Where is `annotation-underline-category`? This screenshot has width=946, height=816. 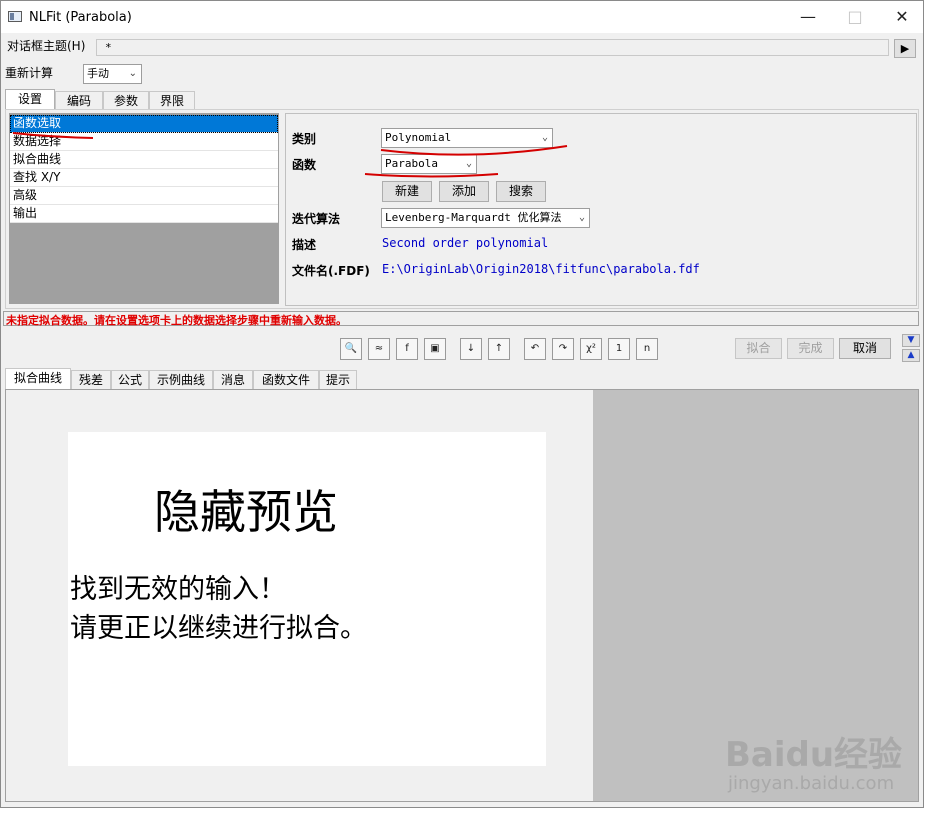
annotation-underline-category is located at coordinates (474, 150).